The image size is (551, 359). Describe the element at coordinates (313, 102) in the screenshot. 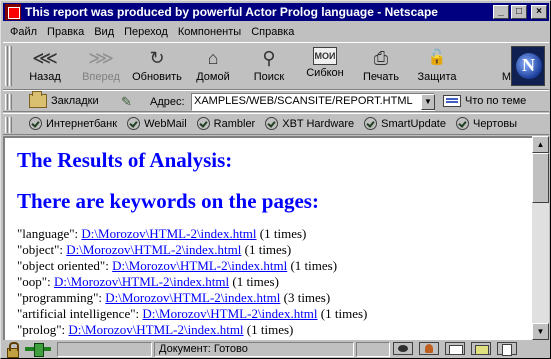

I see `address-input: XAMPLES/WEB/SCANSITE/REPORT.HTML` at that location.